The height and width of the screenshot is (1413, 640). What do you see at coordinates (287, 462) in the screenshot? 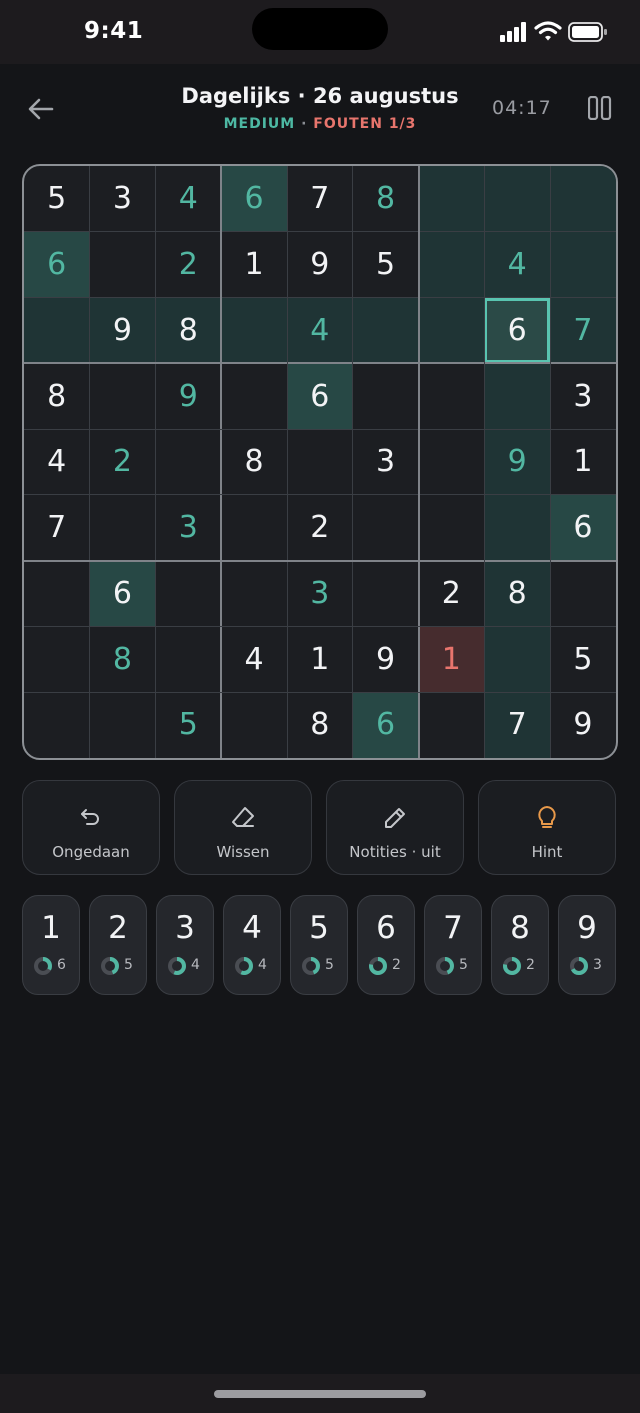
I see `grid-line-vertical` at bounding box center [287, 462].